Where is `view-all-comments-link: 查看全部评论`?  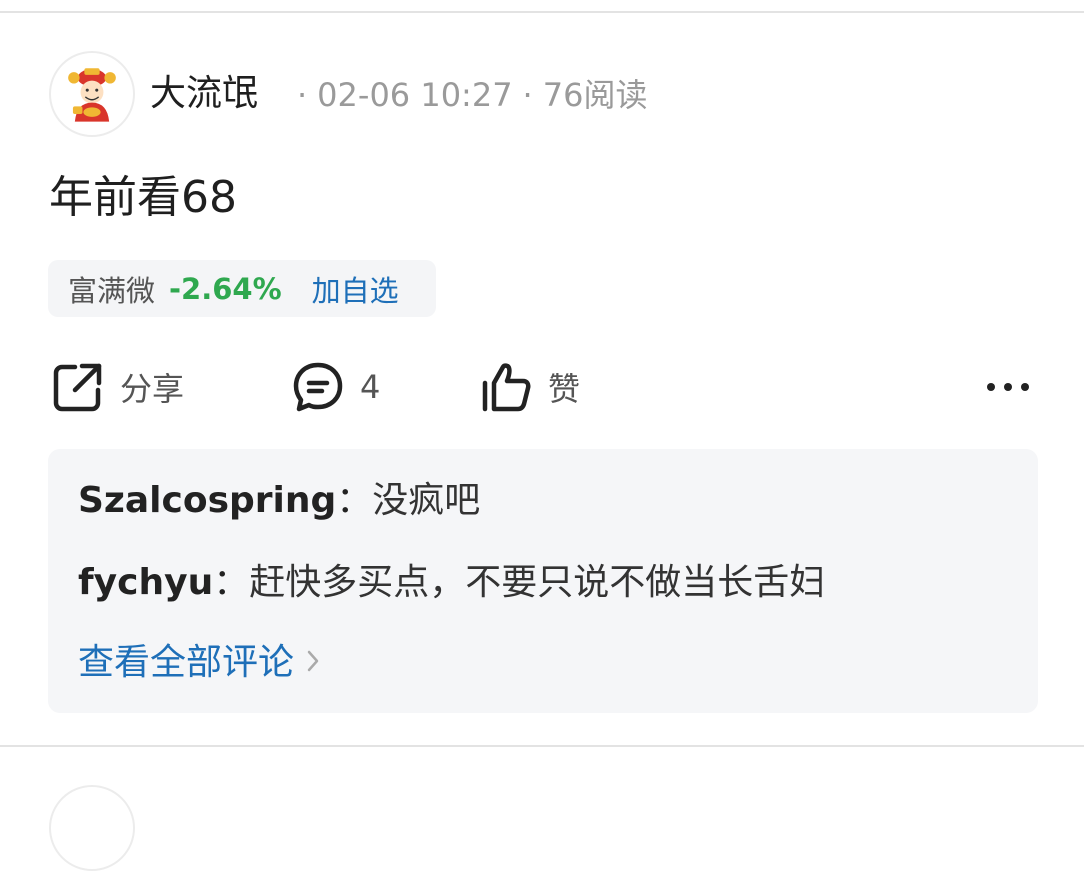
view-all-comments-link: 查看全部评论 is located at coordinates (199, 663).